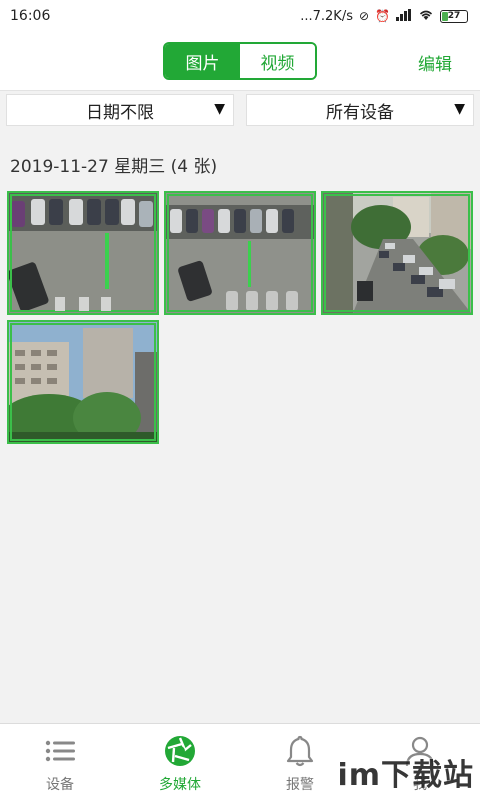  What do you see at coordinates (300, 785) in the screenshot?
I see `nav-label: 报警` at bounding box center [300, 785].